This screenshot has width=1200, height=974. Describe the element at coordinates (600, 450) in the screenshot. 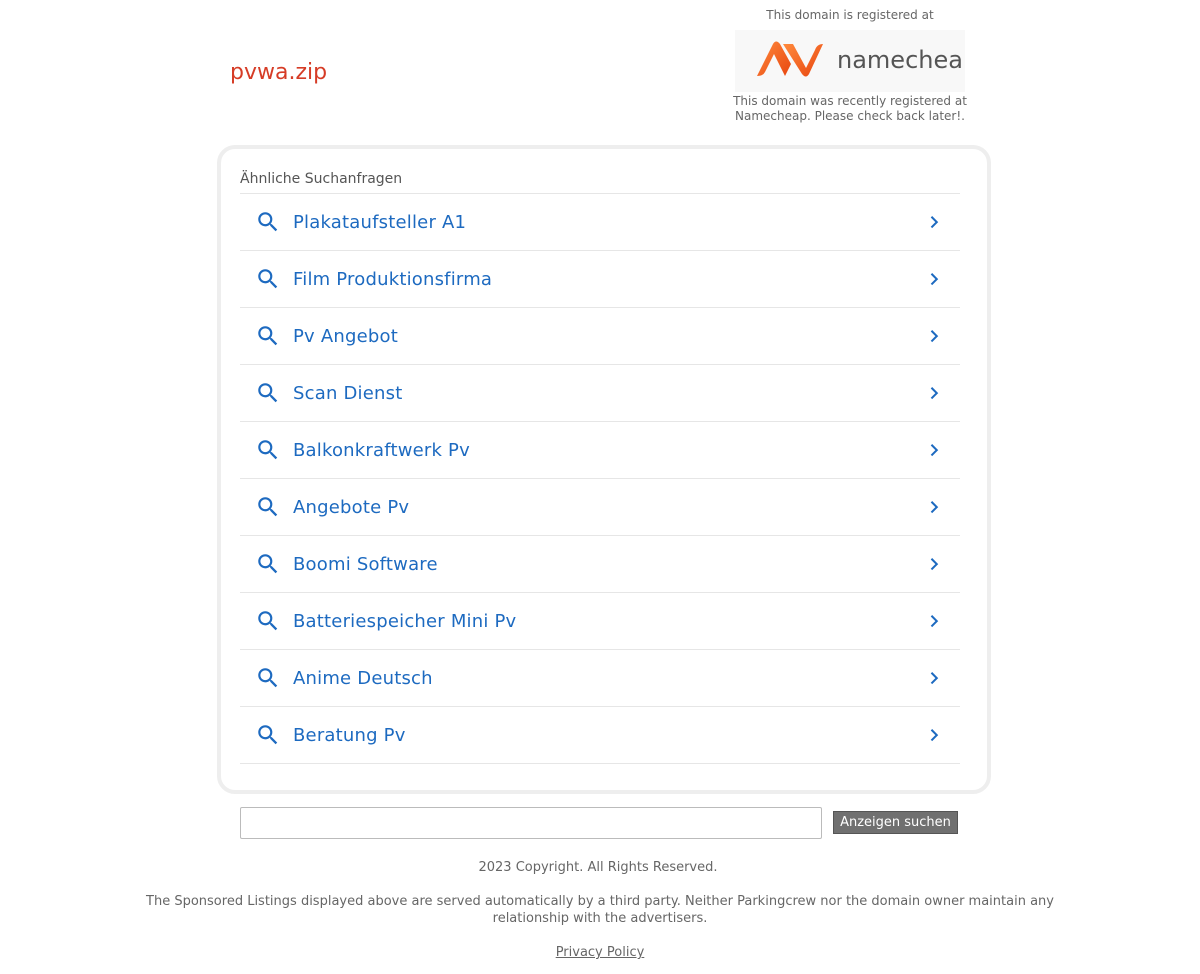

I see `related-search-item: Balkonkraftwerk Pv` at that location.